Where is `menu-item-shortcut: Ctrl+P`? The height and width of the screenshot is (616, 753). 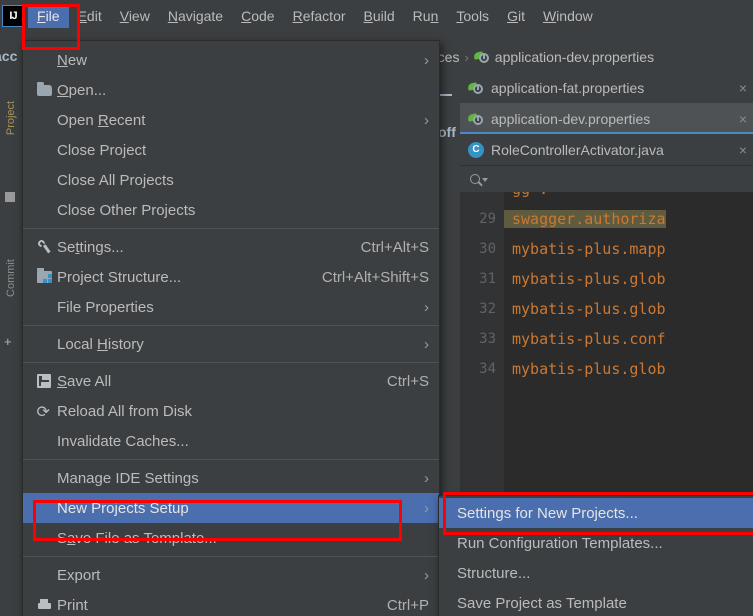
menu-item-shortcut: Ctrl+P is located at coordinates (407, 605).